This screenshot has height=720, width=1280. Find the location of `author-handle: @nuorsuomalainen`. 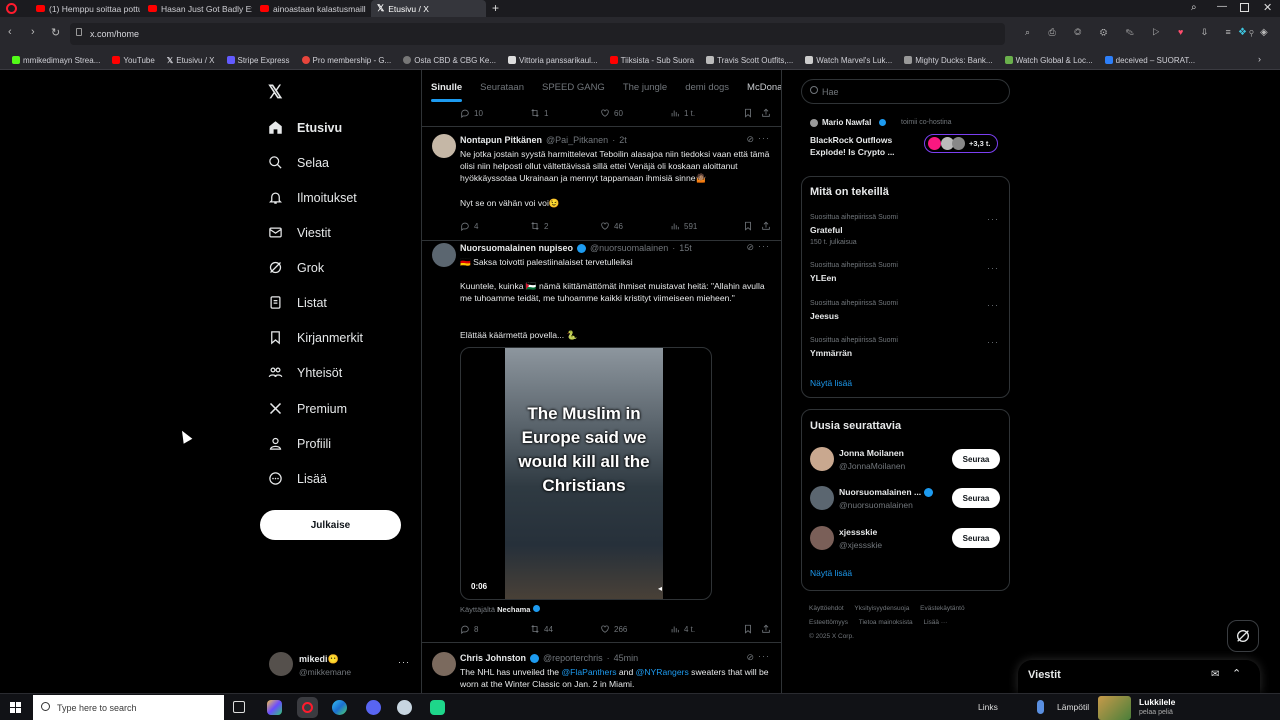

author-handle: @nuorsuomalainen is located at coordinates (629, 248).